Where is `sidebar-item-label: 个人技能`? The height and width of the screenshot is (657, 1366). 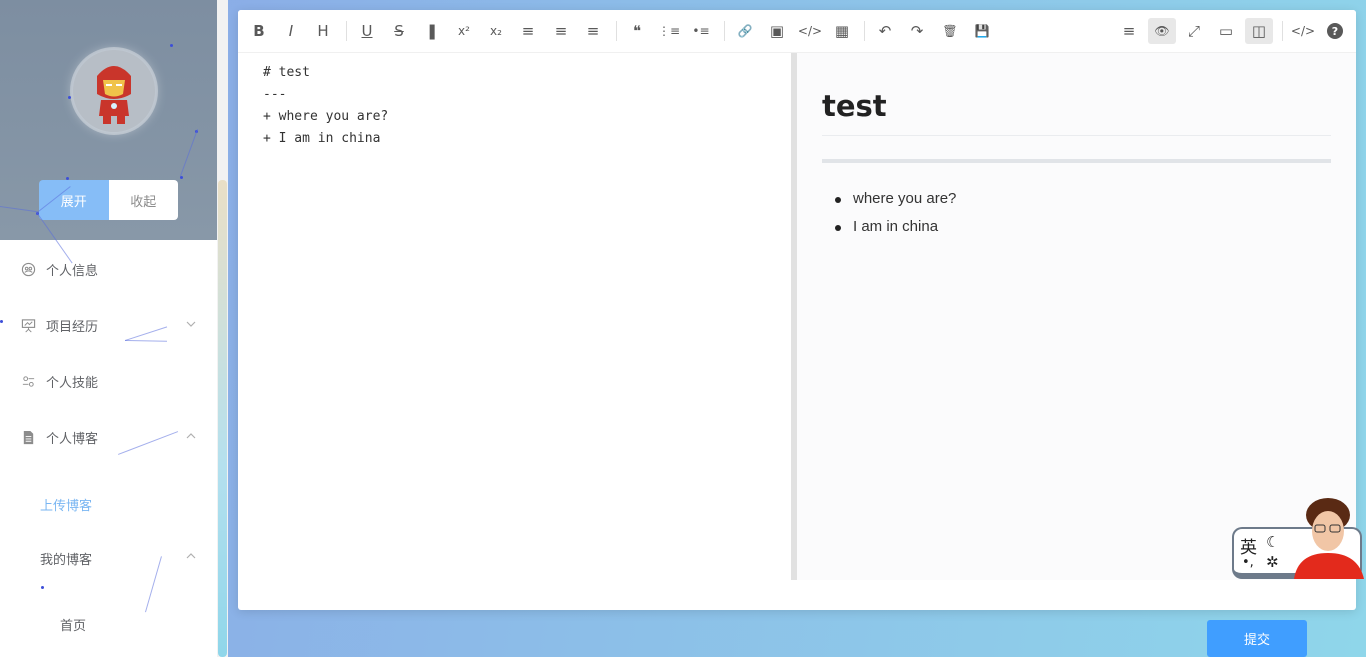
sidebar-item-label: 个人技能 is located at coordinates (72, 383).